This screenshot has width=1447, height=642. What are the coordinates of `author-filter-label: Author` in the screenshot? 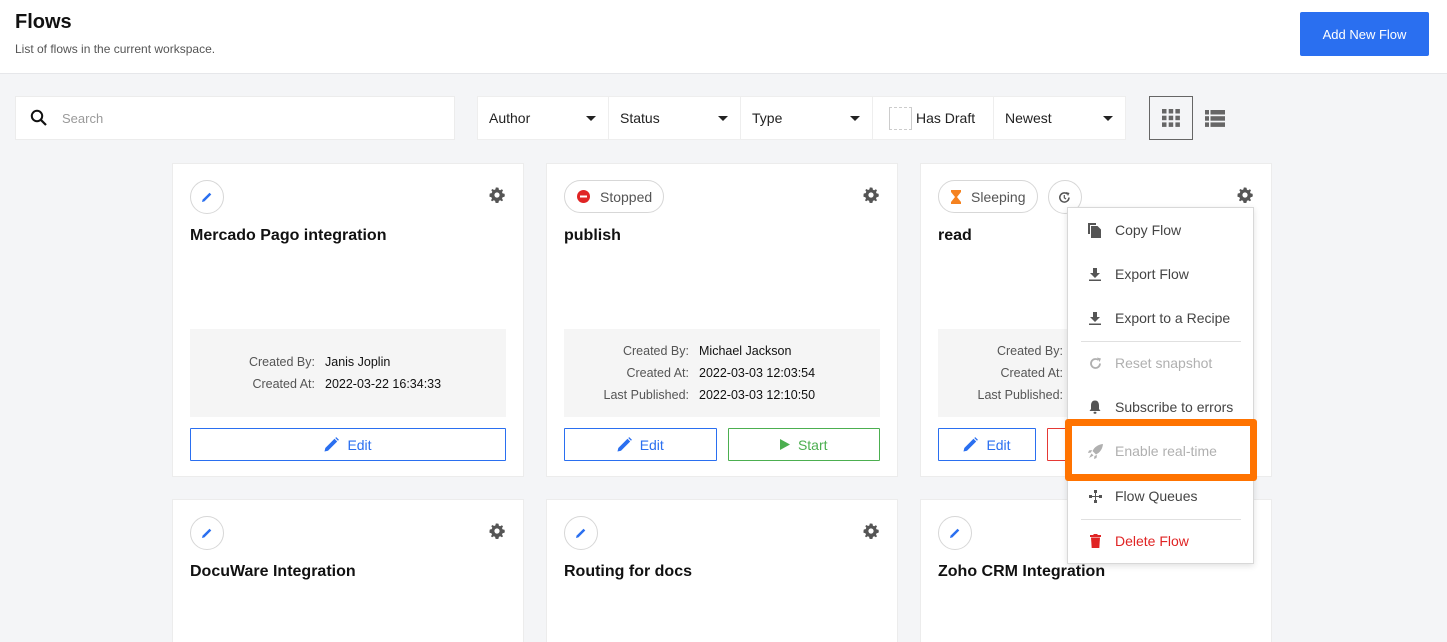 It's located at (510, 118).